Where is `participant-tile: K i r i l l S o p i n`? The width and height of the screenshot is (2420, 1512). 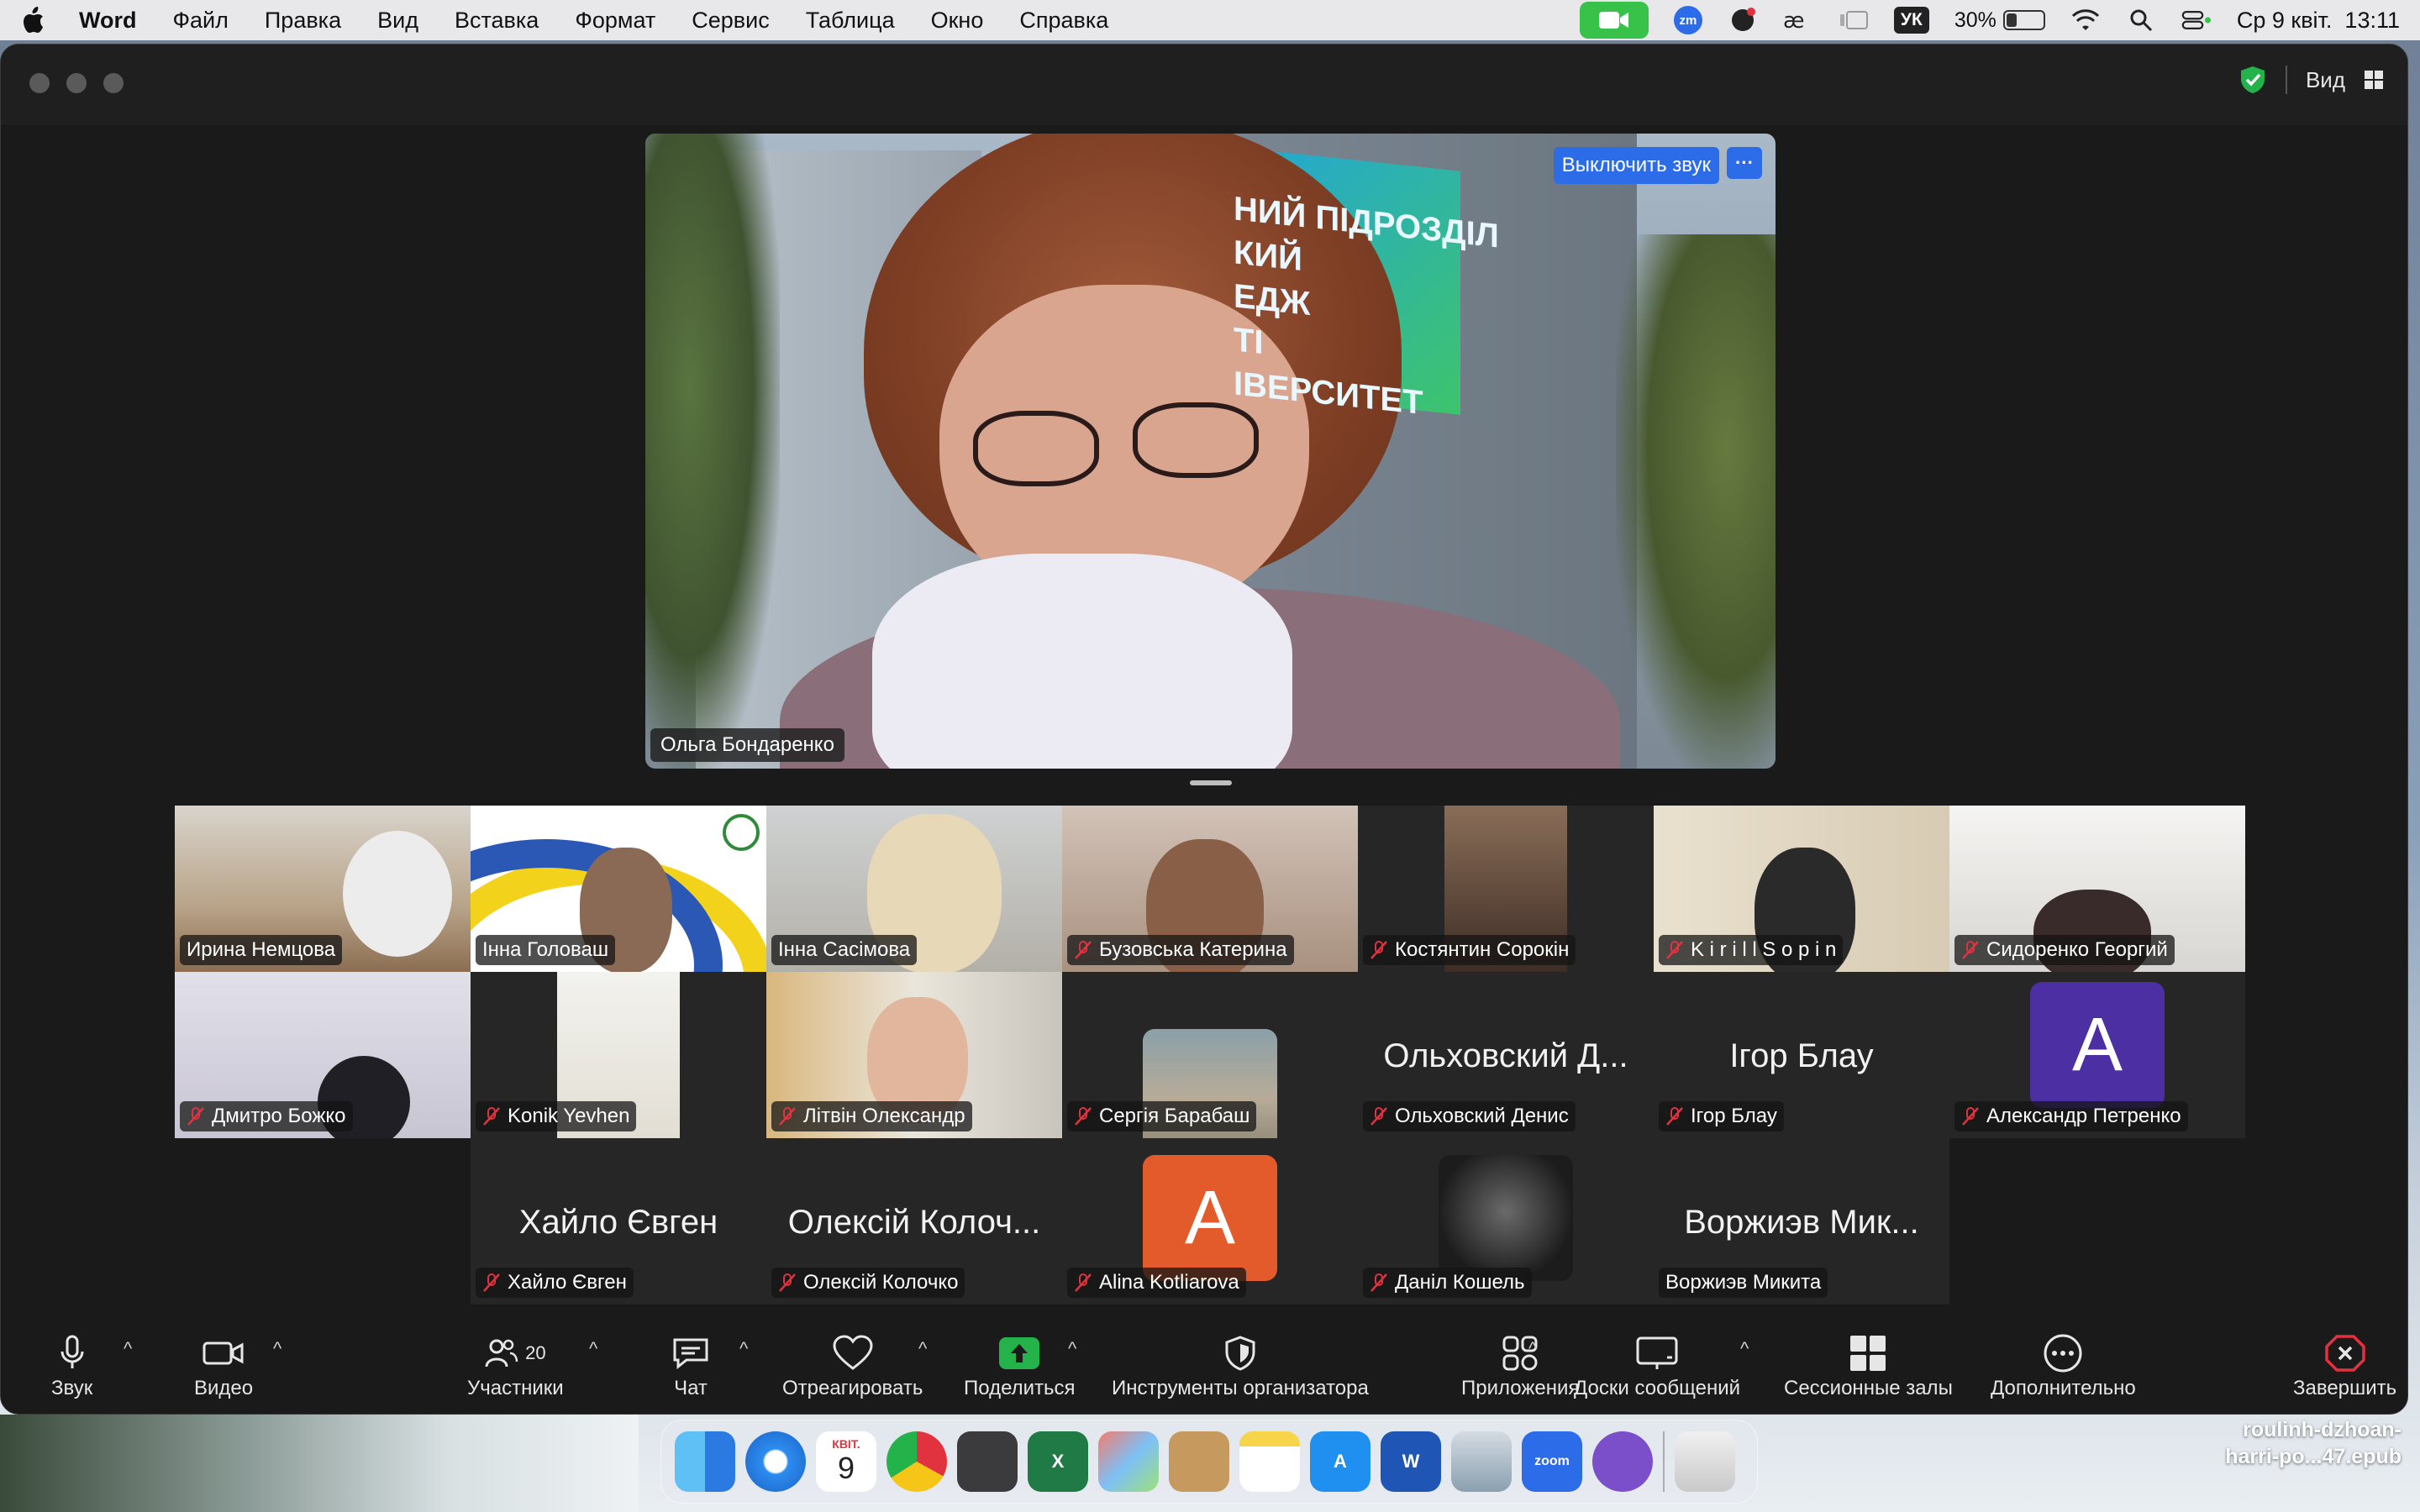 participant-tile: K i r i l l S o p i n is located at coordinates (1801, 889).